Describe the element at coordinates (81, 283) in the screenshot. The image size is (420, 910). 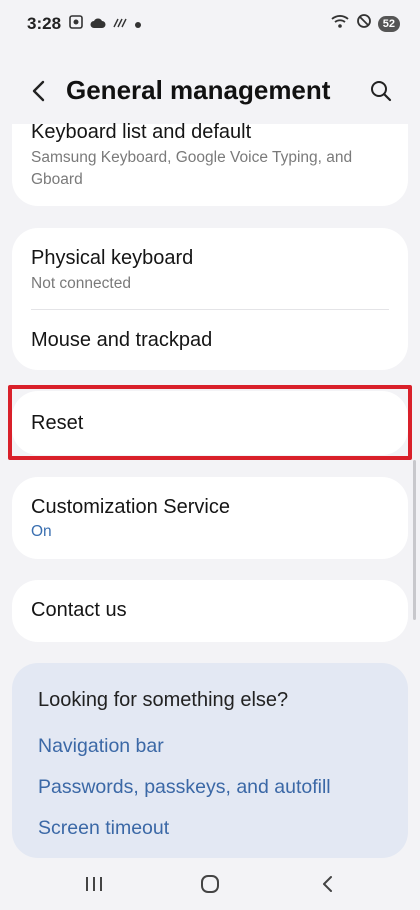
I see `physical-keyboard-subtitle: Not connected` at that location.